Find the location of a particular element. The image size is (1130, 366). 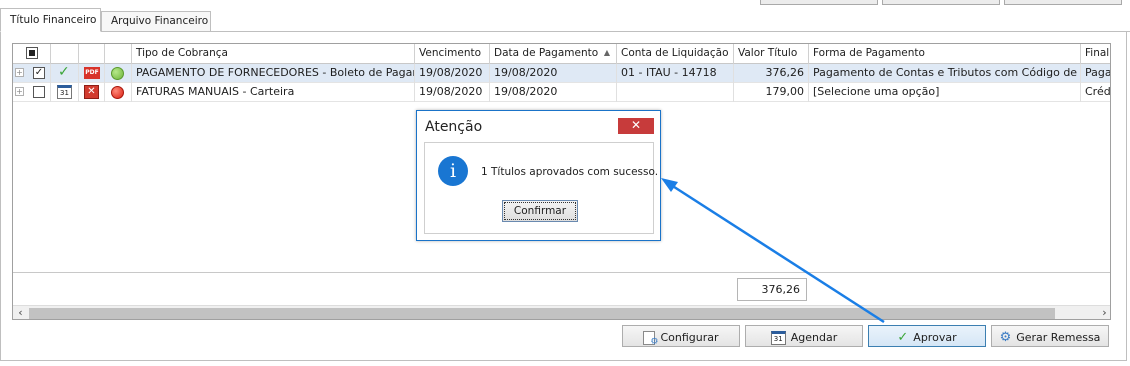

cell-conta-liquidacao: 01 - ITAU - 14718 is located at coordinates (675, 73).